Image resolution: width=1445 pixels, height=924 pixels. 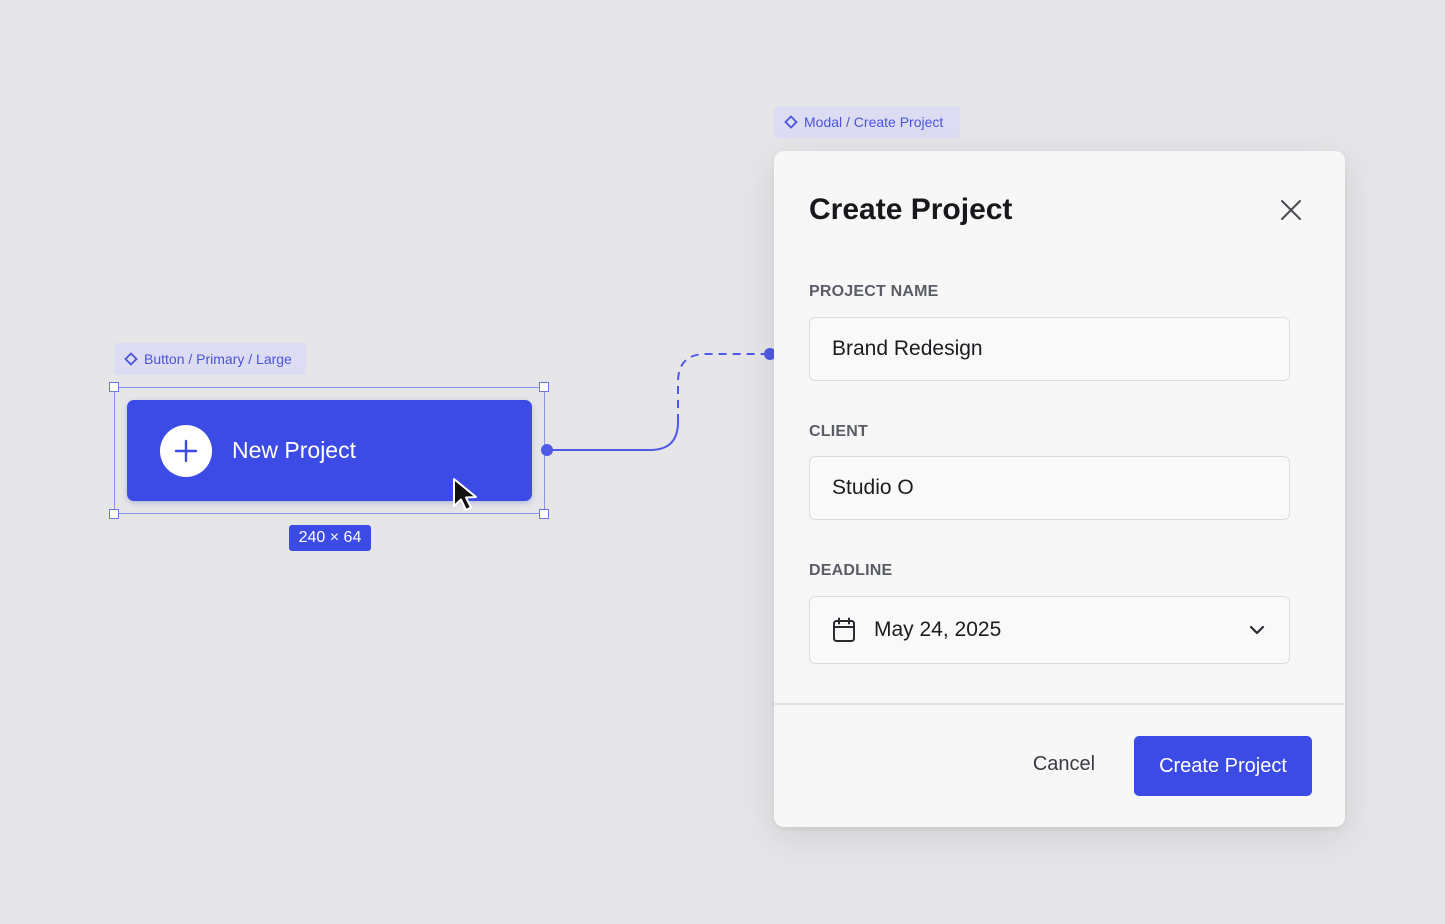 I want to click on modal-component-tag: Modal / Create Project, so click(x=867, y=122).